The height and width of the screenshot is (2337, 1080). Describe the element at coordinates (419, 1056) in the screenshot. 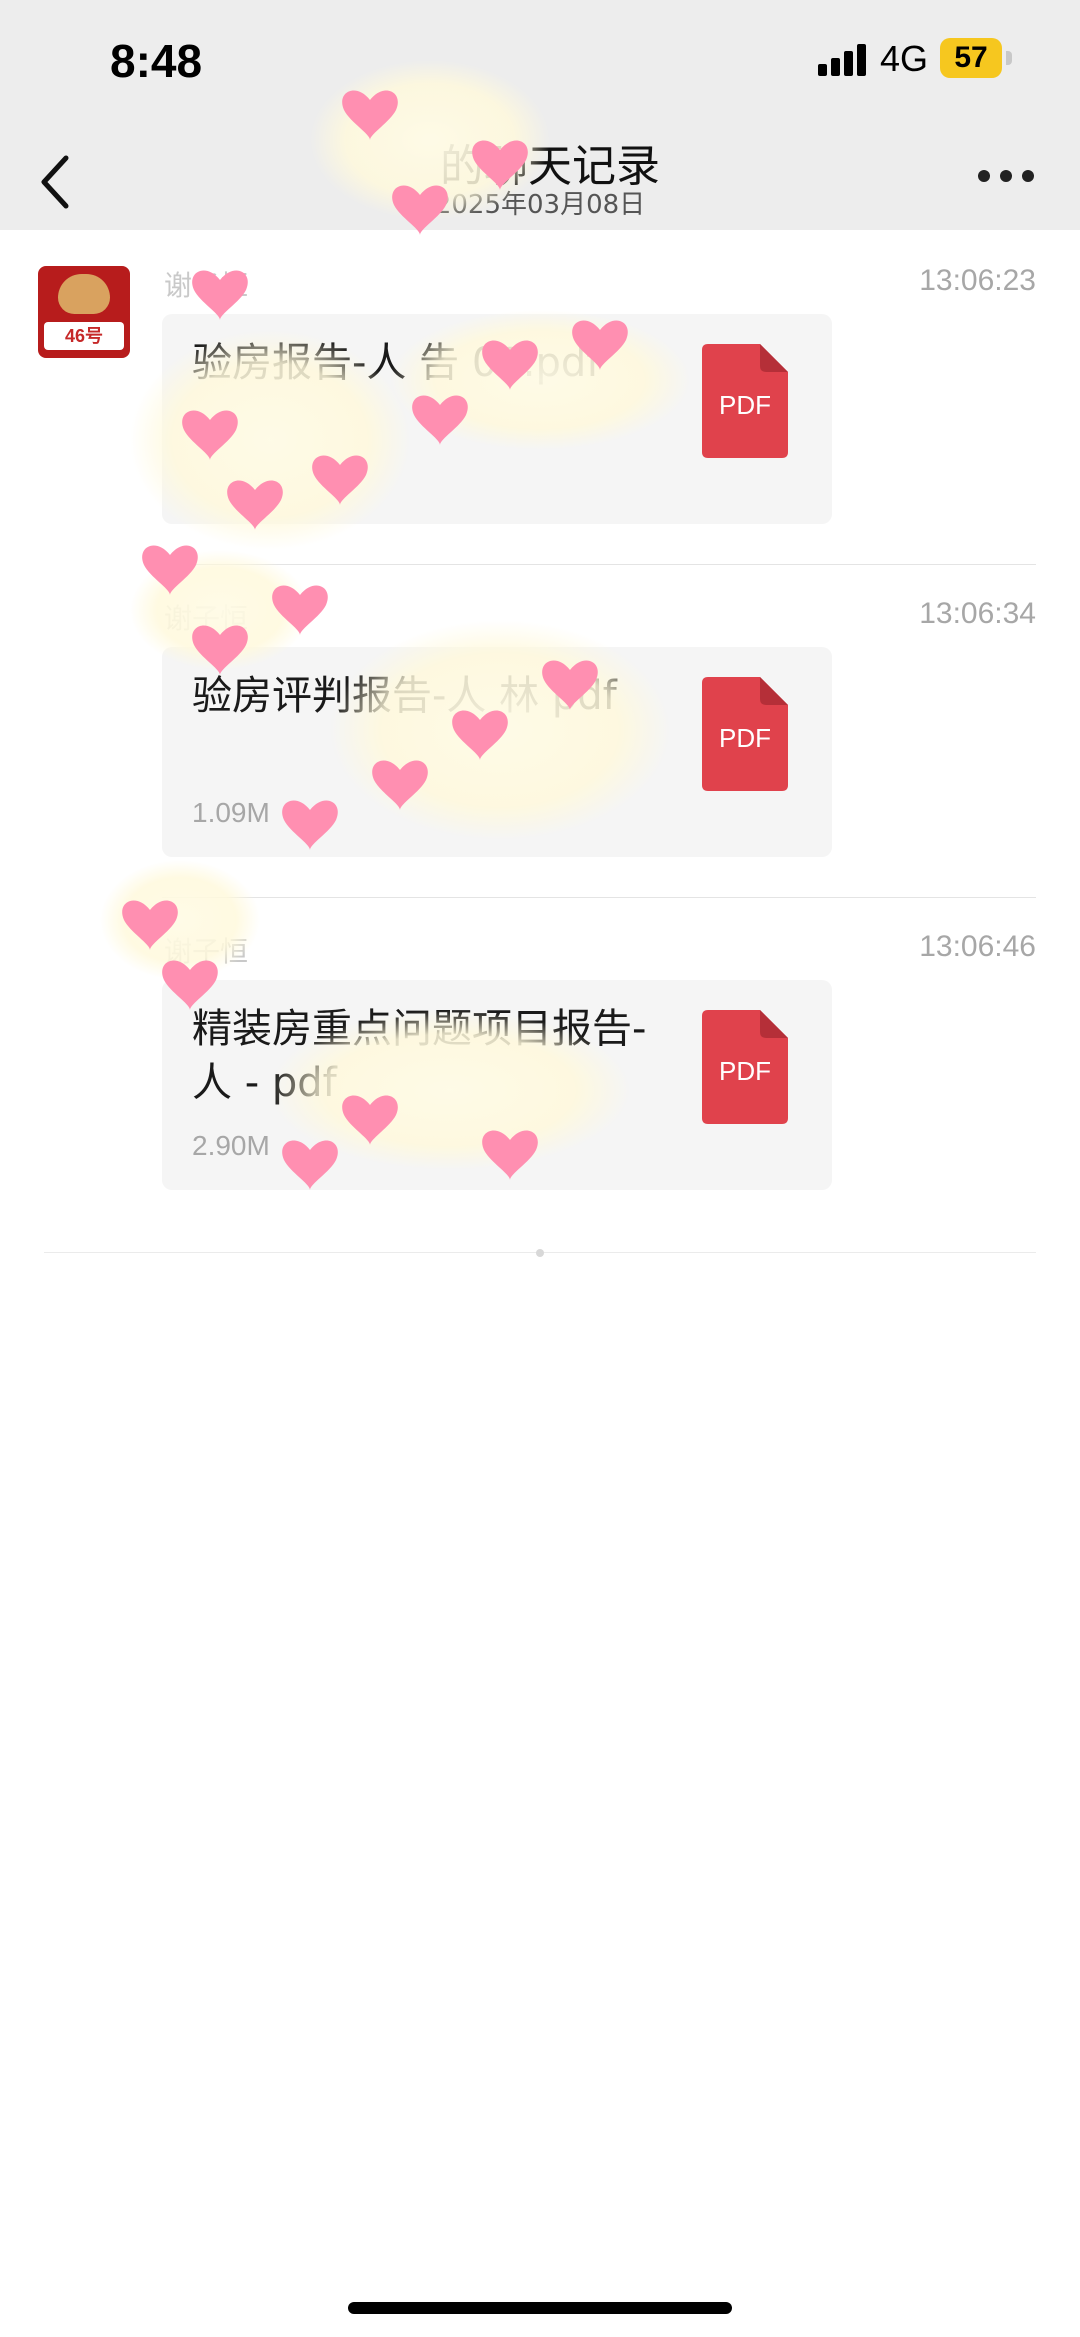

I see `file-name: 精装房重点问题项目报告-人 - pdf` at that location.